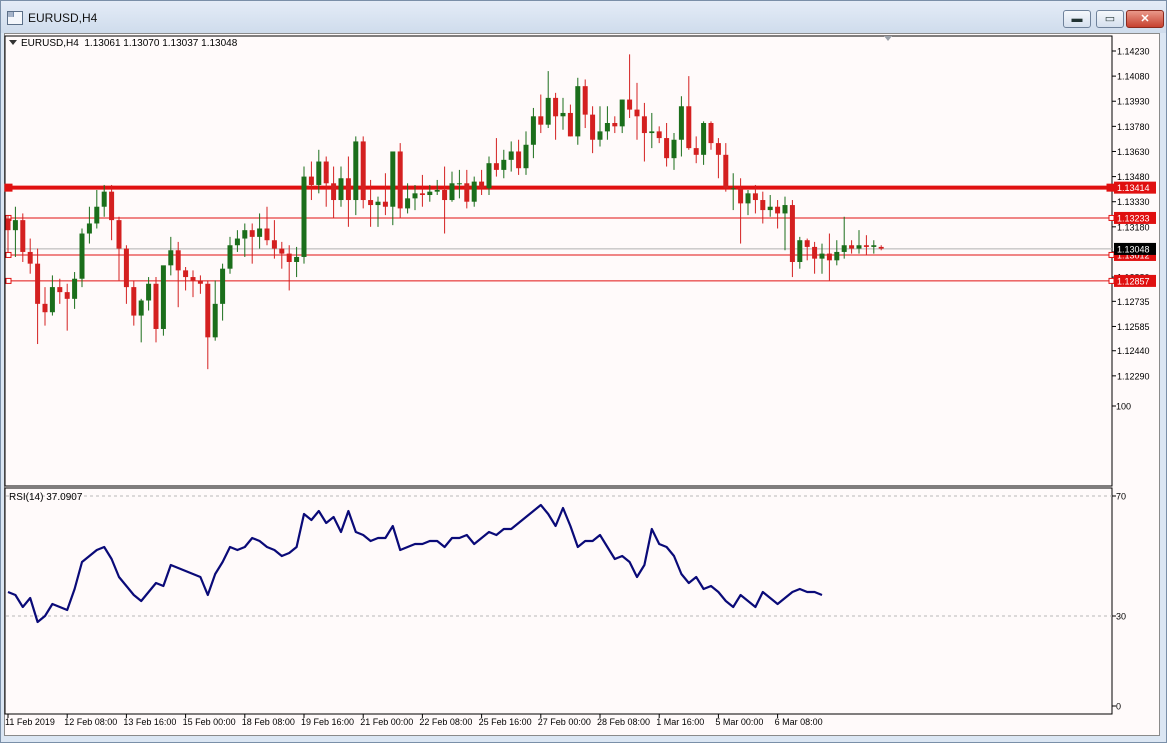  I want to click on price-axis-label: 1.13780, so click(1133, 127).